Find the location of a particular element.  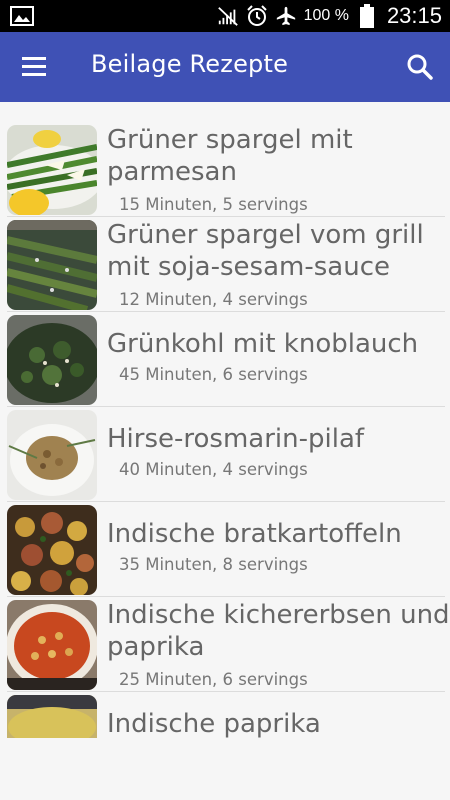

bottom-area is located at coordinates (225, 769).